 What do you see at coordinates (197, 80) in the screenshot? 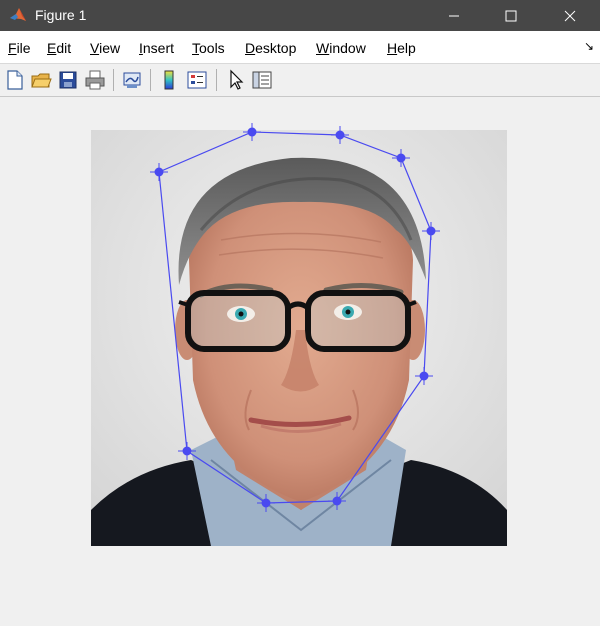
I see `legend-icon` at bounding box center [197, 80].